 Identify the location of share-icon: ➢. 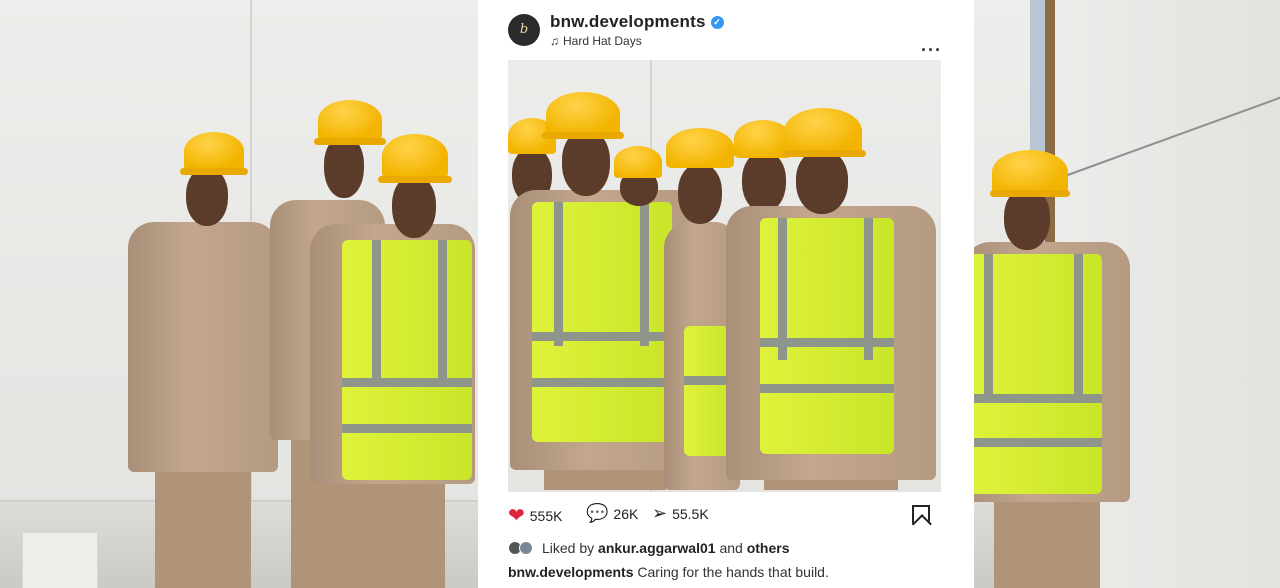
(660, 513).